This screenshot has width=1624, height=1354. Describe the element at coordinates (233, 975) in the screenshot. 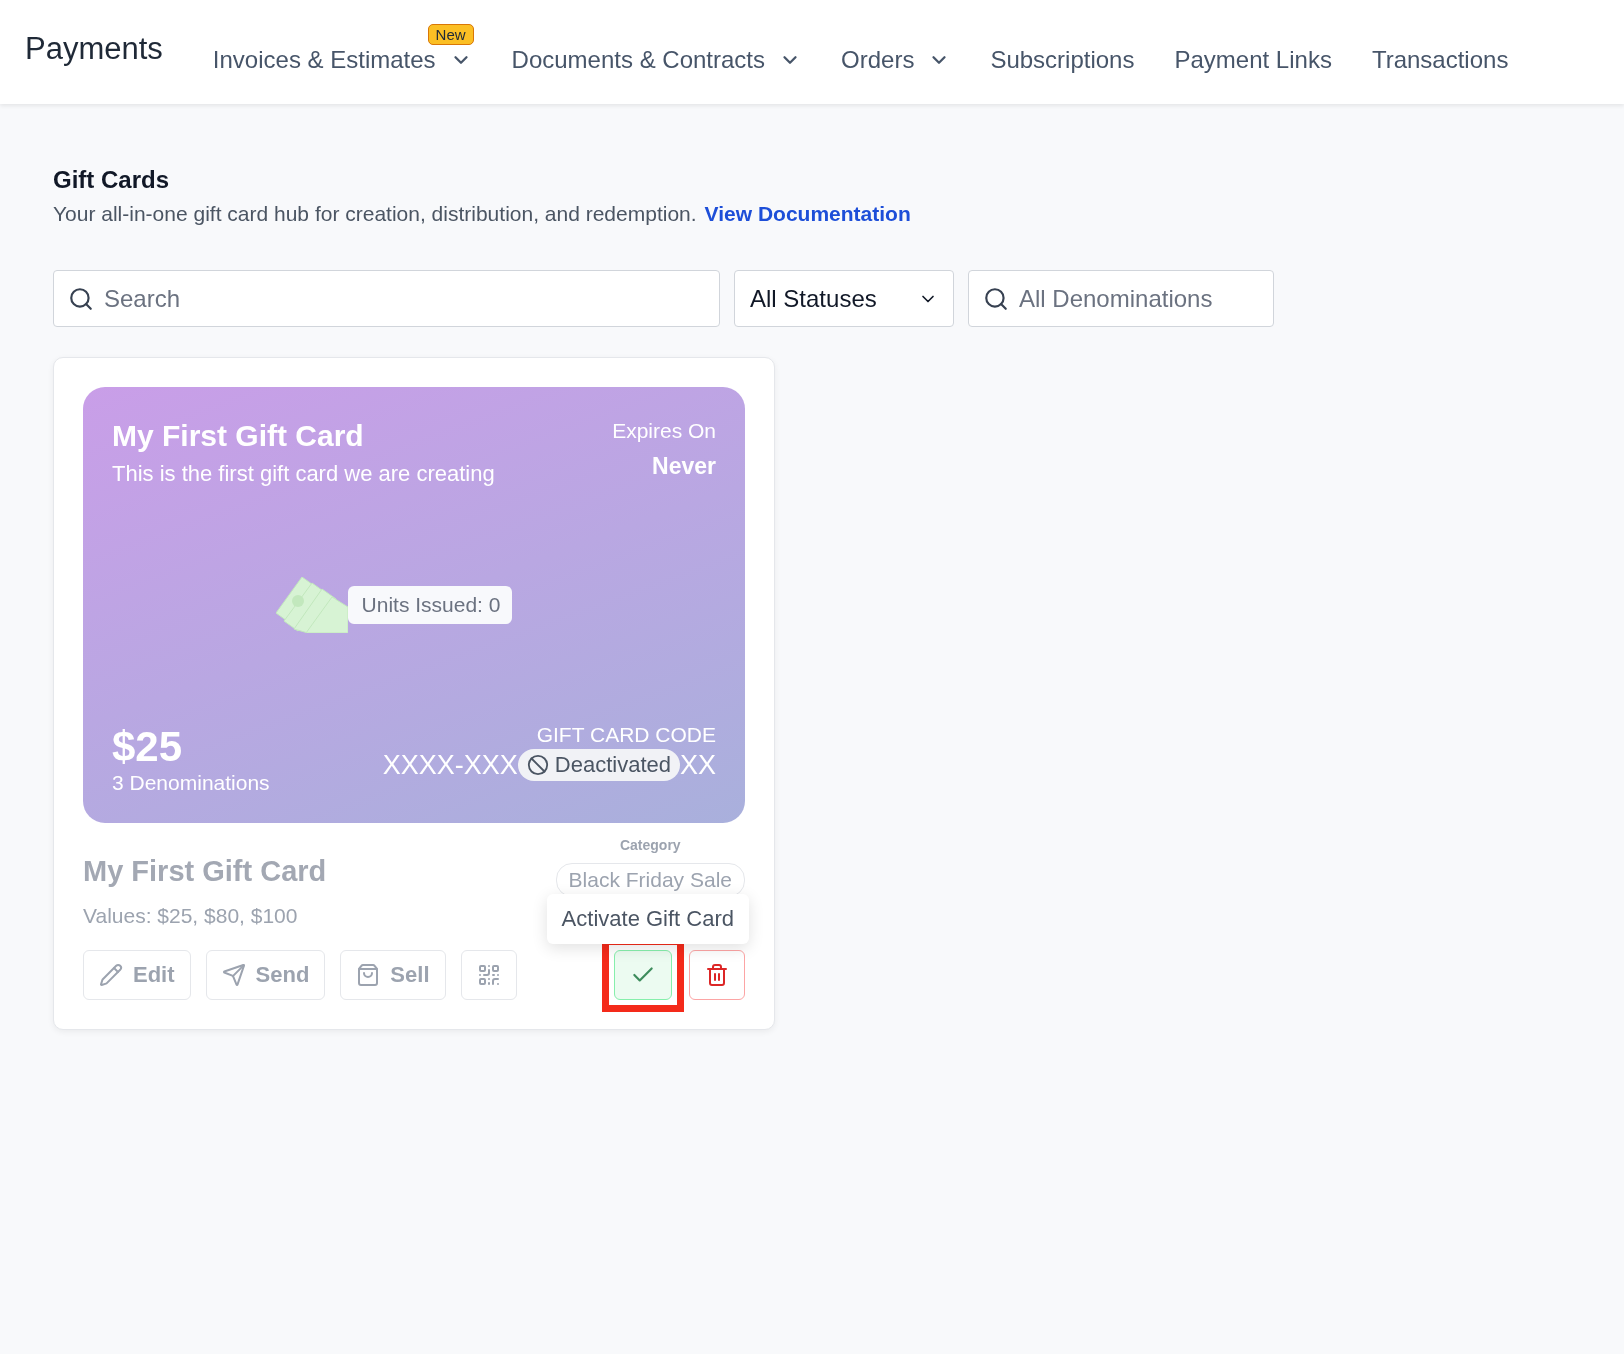

I see `send-icon` at that location.